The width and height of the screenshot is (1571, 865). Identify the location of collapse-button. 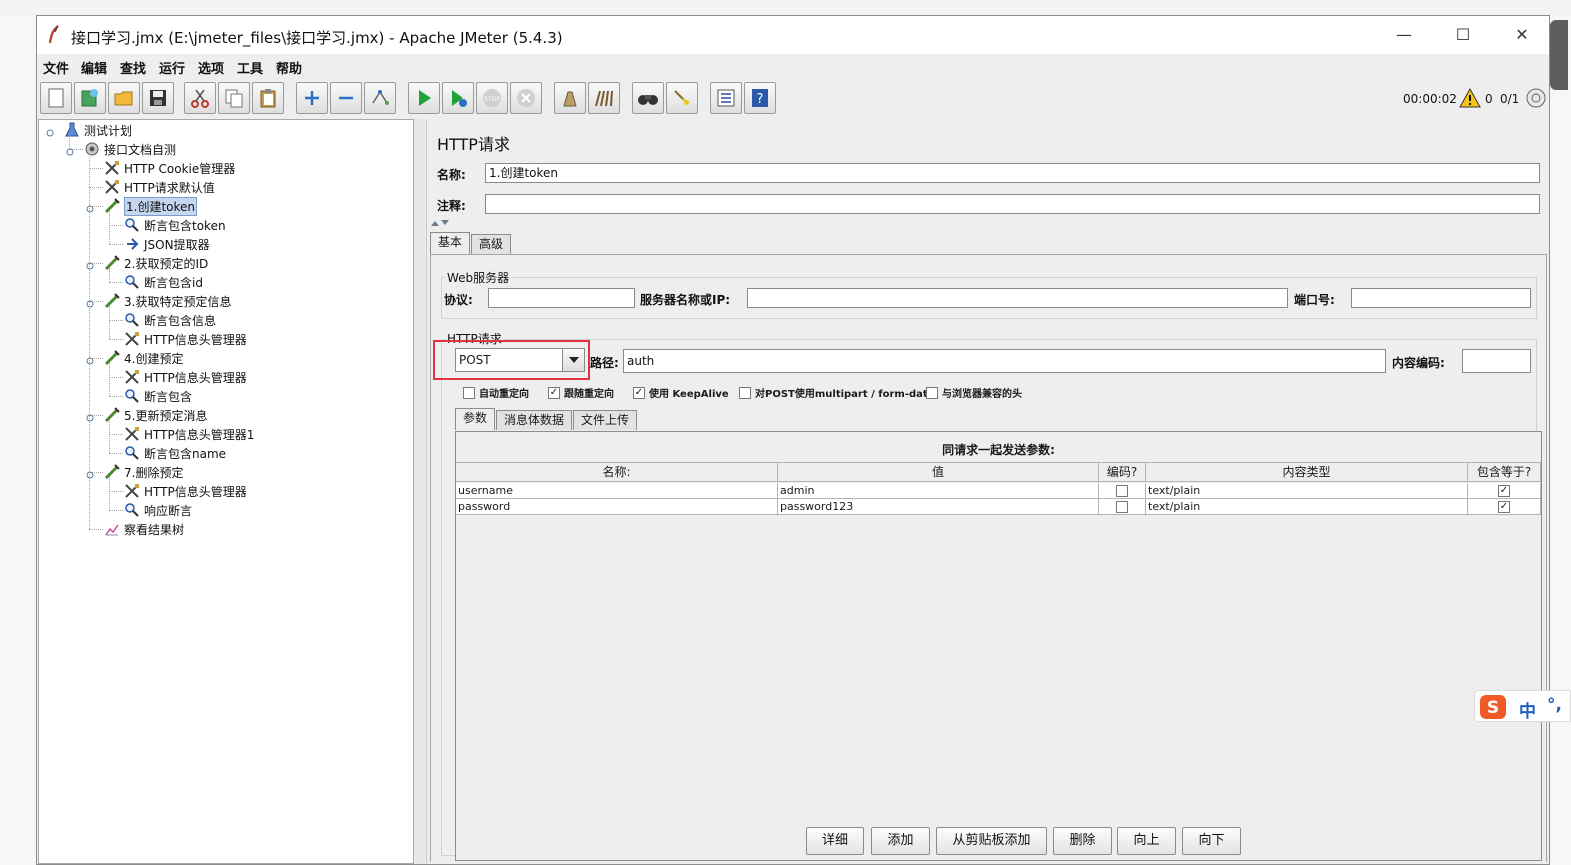
(346, 98).